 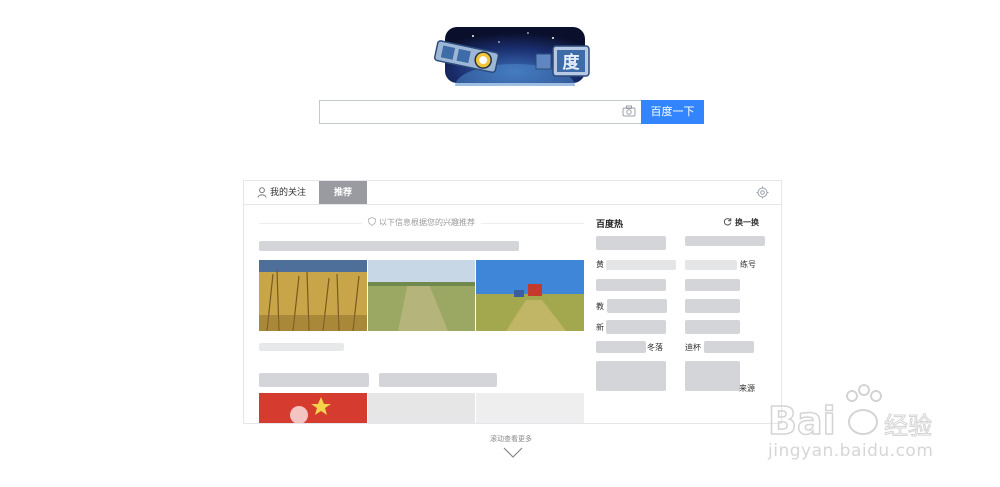 What do you see at coordinates (600, 265) in the screenshot?
I see `hot-item: 黄` at bounding box center [600, 265].